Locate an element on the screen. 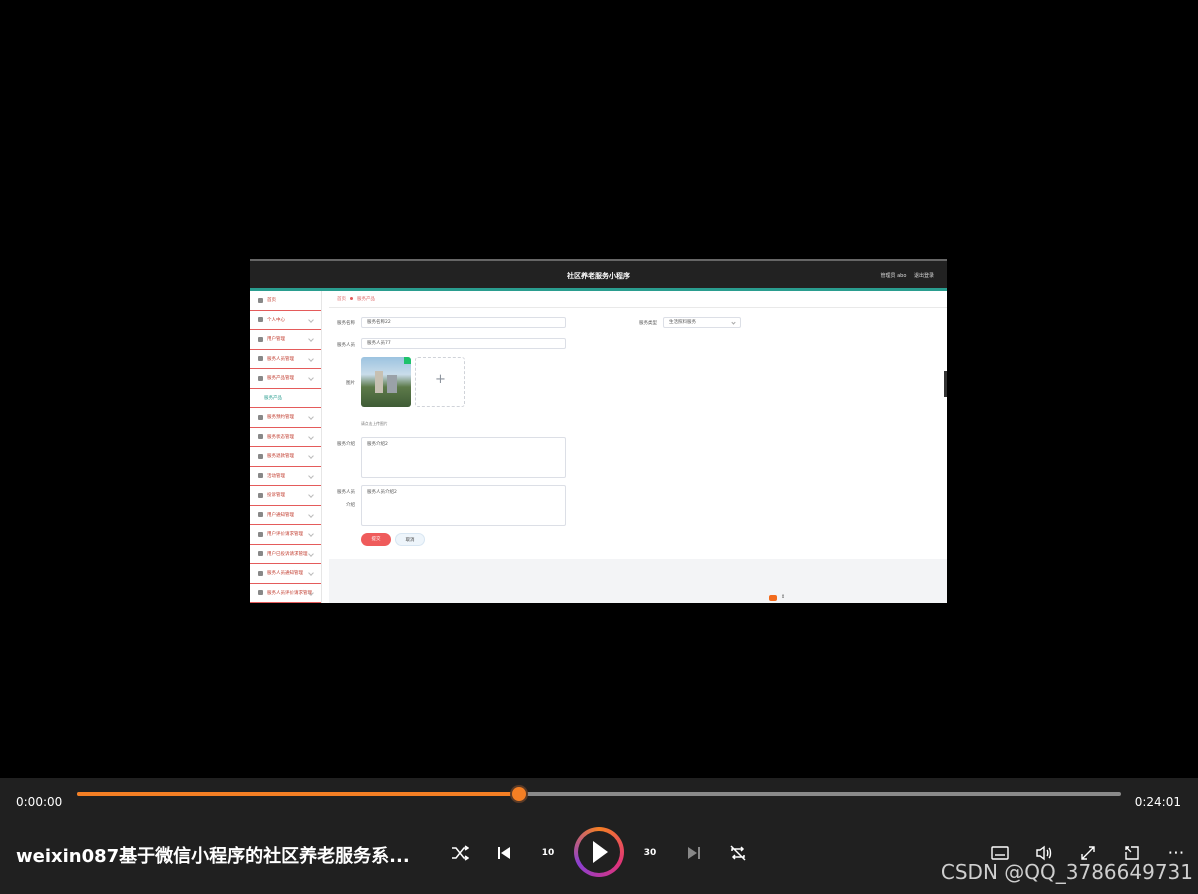 The width and height of the screenshot is (1198, 894). review-icon is located at coordinates (260, 593).